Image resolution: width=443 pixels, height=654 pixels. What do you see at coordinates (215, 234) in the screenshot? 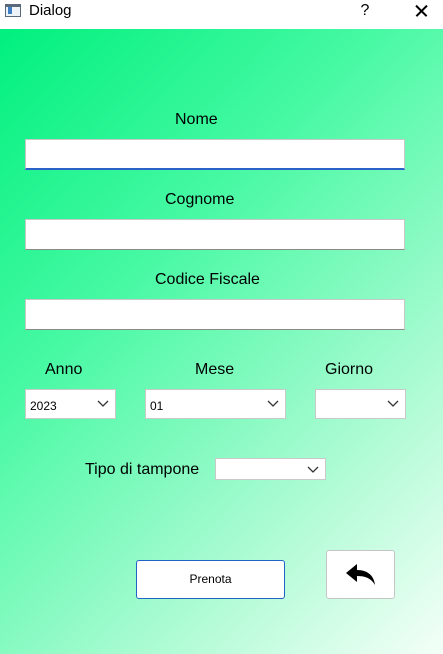
I see `cognome-field` at bounding box center [215, 234].